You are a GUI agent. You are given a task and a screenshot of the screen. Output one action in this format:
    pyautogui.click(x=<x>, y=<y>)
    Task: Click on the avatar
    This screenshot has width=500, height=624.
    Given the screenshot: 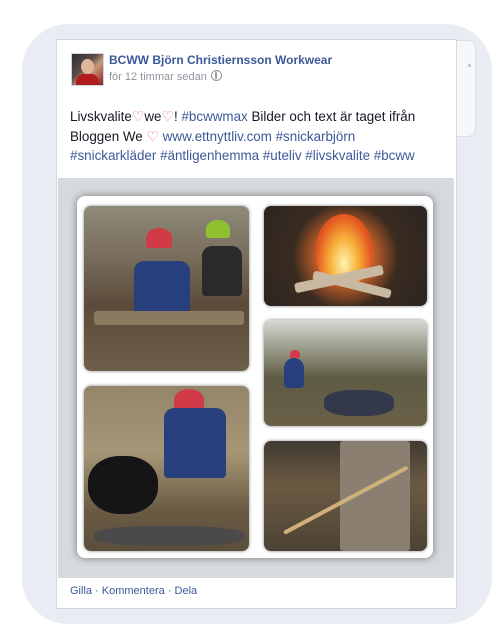 What is the action you would take?
    pyautogui.click(x=87, y=69)
    